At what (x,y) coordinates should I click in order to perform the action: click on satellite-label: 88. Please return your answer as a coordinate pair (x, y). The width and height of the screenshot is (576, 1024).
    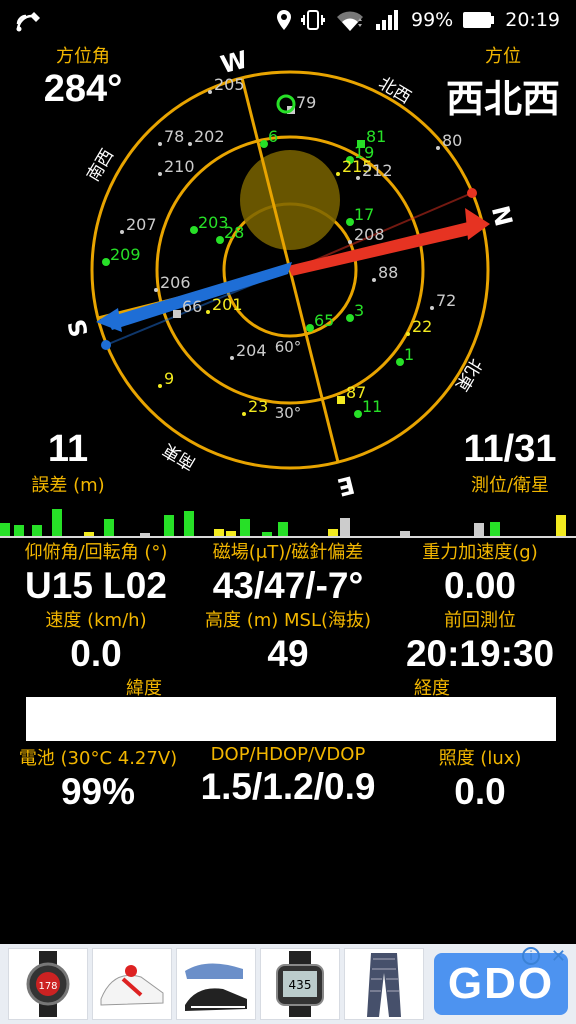
    Looking at the image, I should click on (388, 272).